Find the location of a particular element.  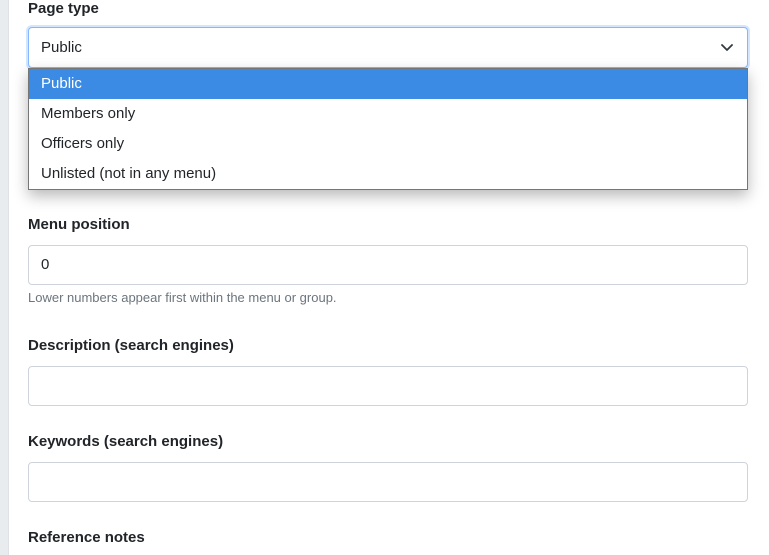

chevron-down-icon is located at coordinates (727, 47).